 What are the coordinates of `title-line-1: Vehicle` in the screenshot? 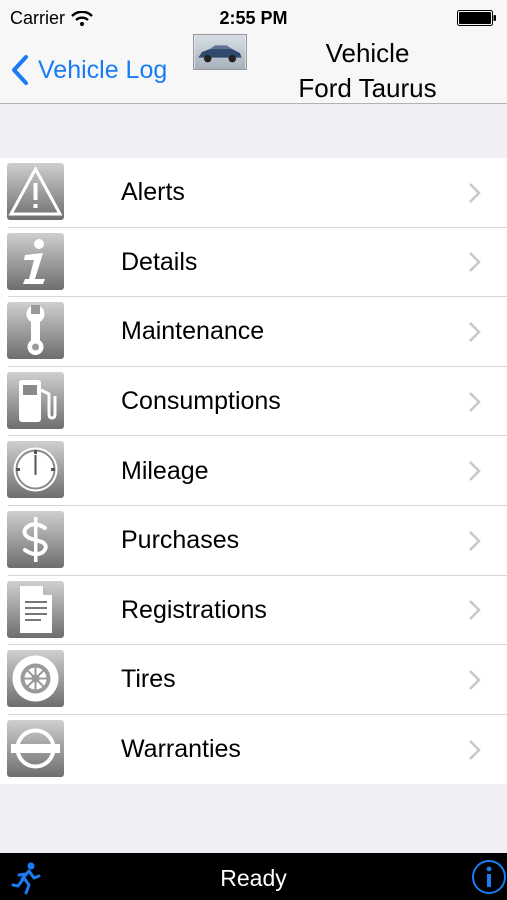 It's located at (367, 53).